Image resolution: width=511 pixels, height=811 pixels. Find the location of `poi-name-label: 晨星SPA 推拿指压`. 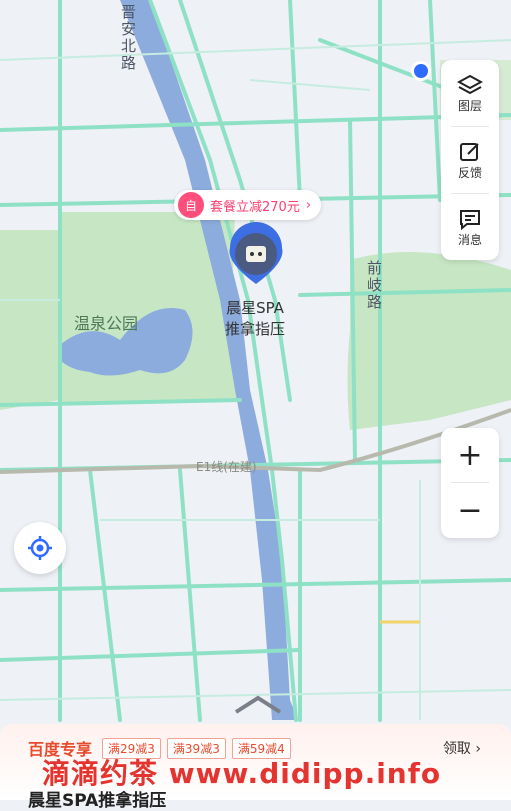

poi-name-label: 晨星SPA 推拿指压 is located at coordinates (255, 319).